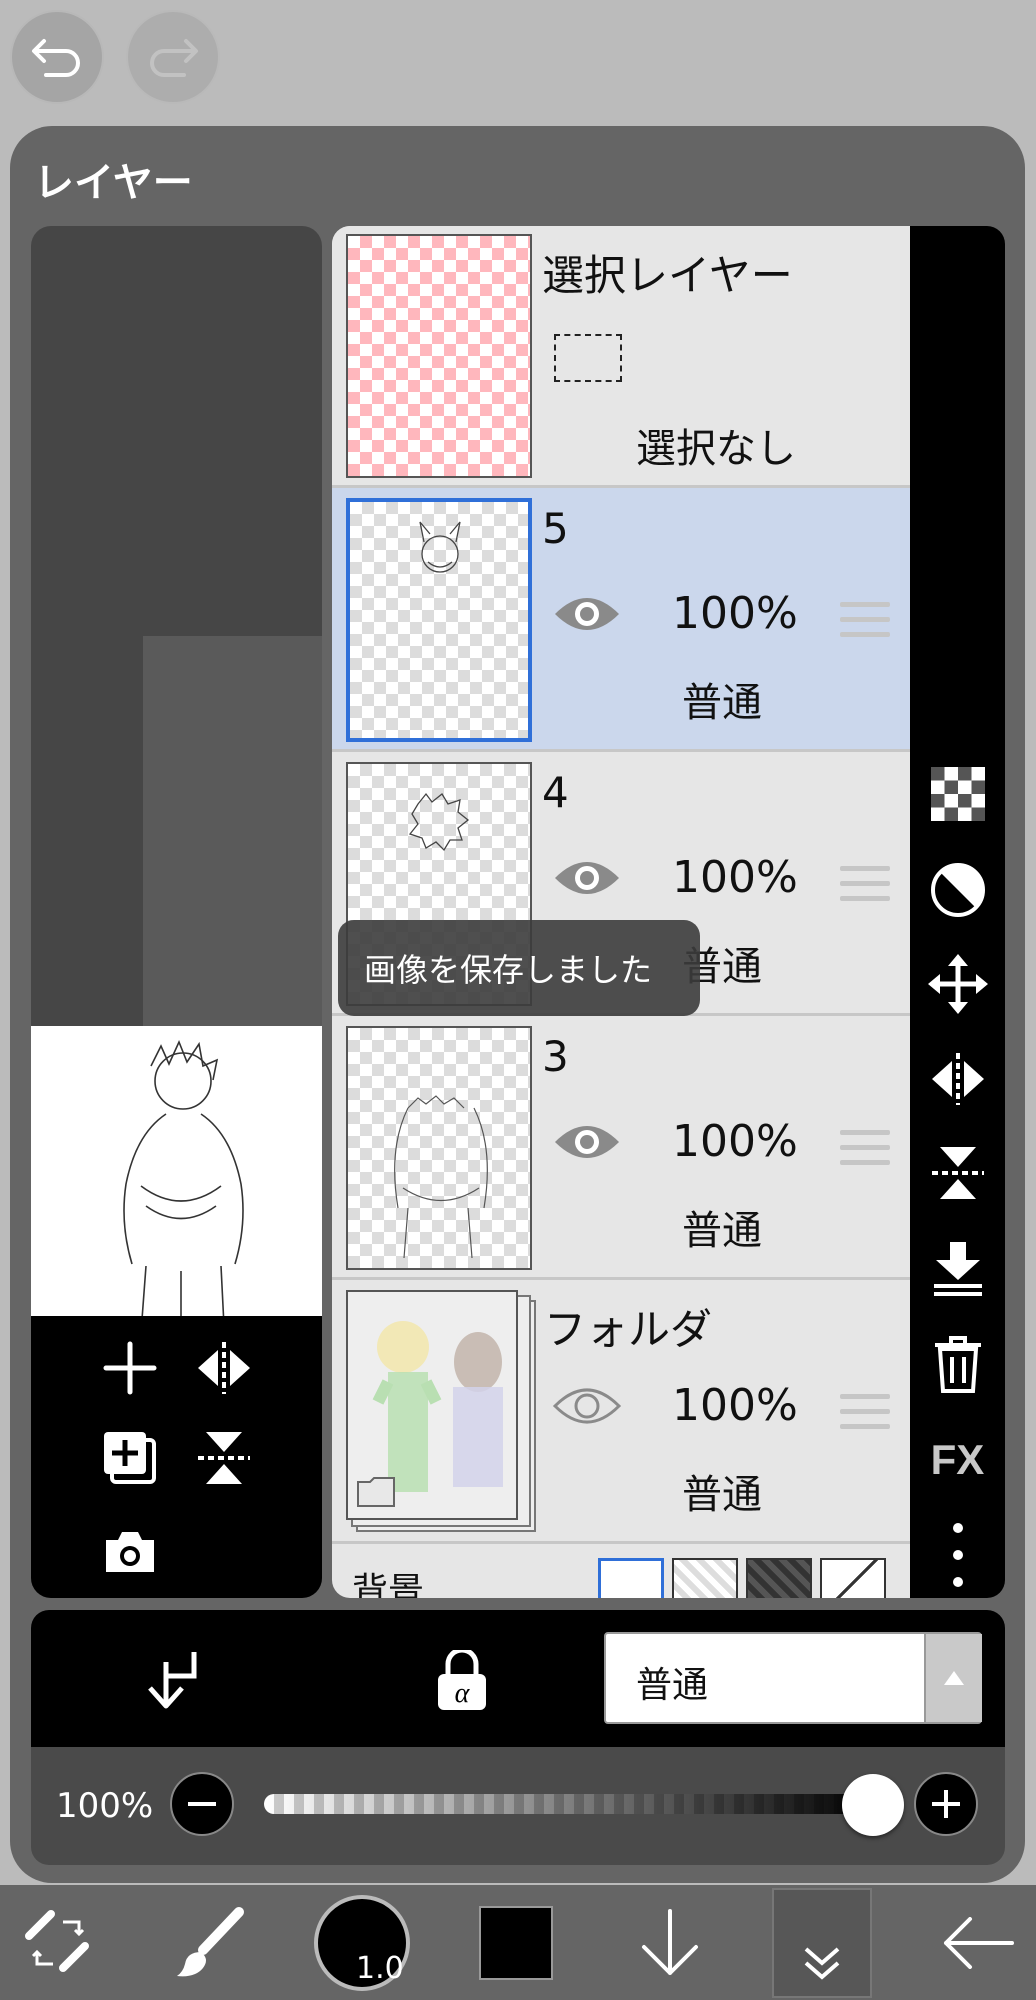 The width and height of the screenshot is (1036, 2000). What do you see at coordinates (362, 1942) in the screenshot?
I see `brush-size-button: 1.0` at bounding box center [362, 1942].